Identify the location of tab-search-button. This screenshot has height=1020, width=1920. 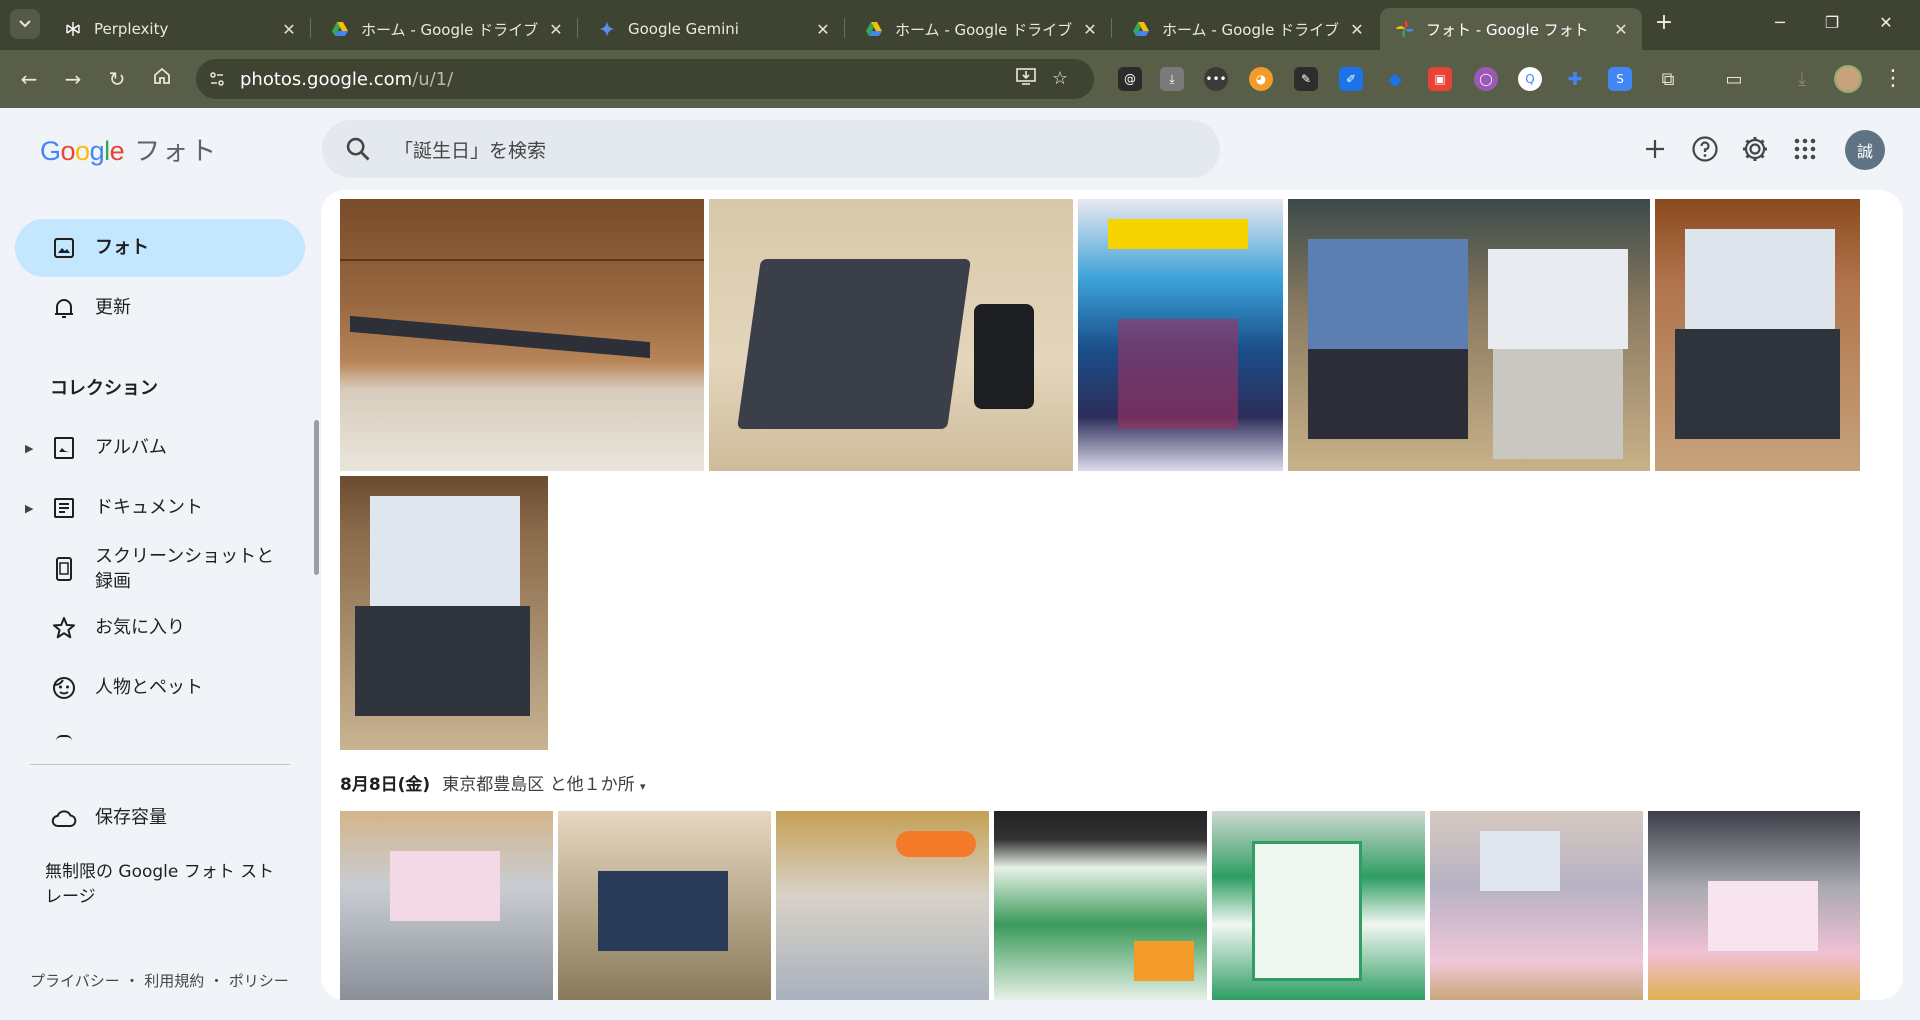
(25, 24).